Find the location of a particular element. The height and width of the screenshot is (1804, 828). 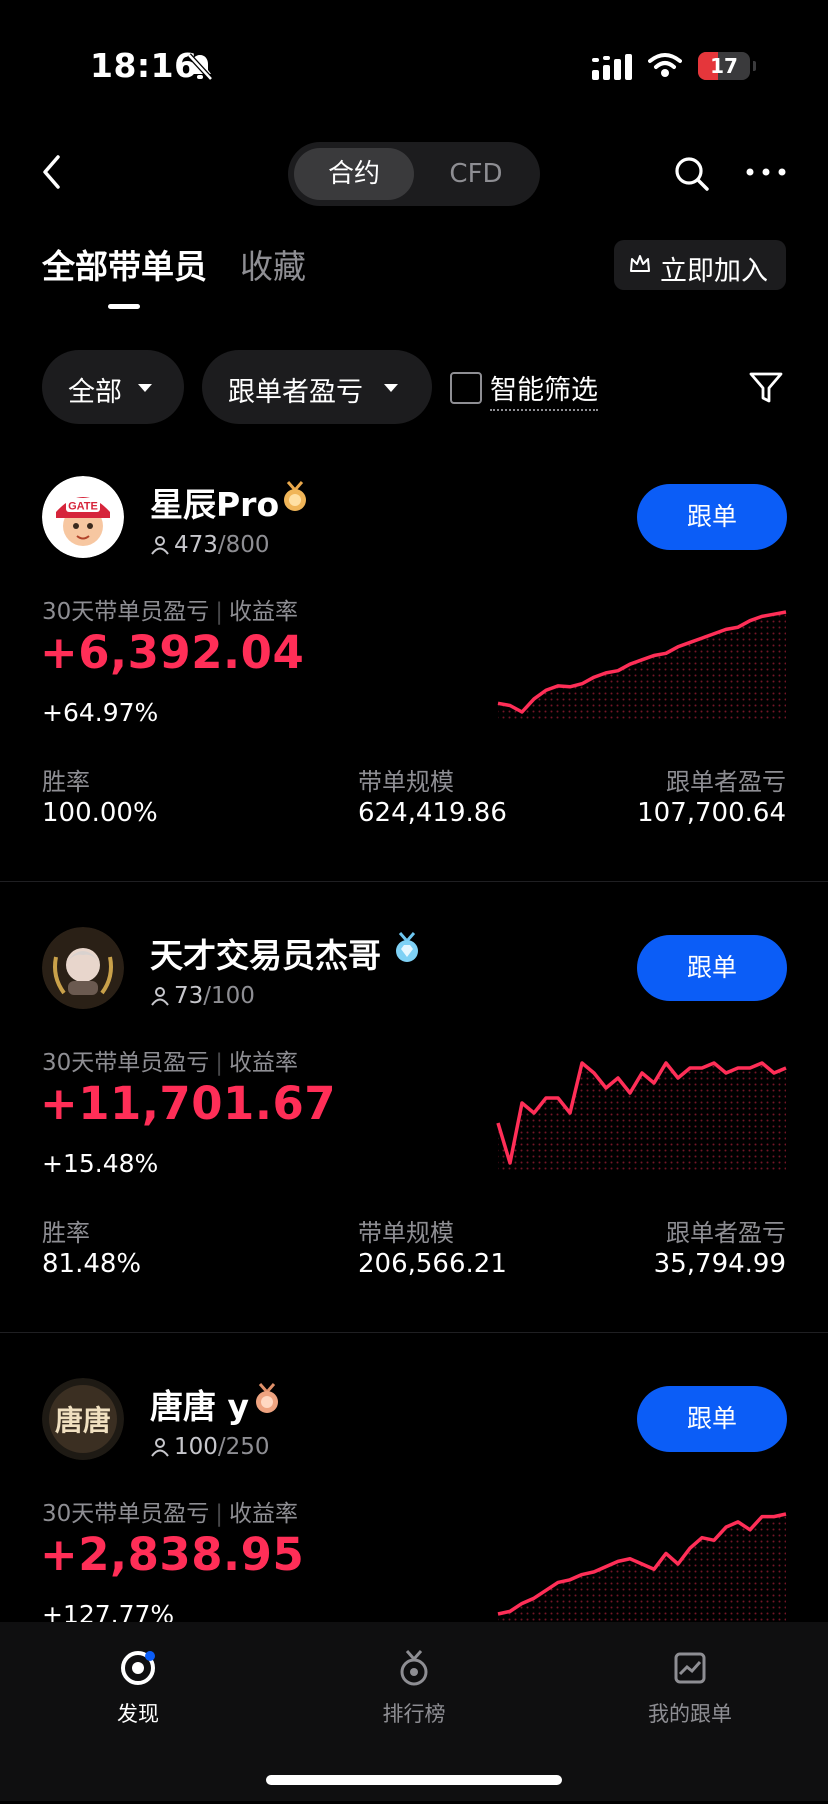

follower-current: 73 is located at coordinates (189, 996).